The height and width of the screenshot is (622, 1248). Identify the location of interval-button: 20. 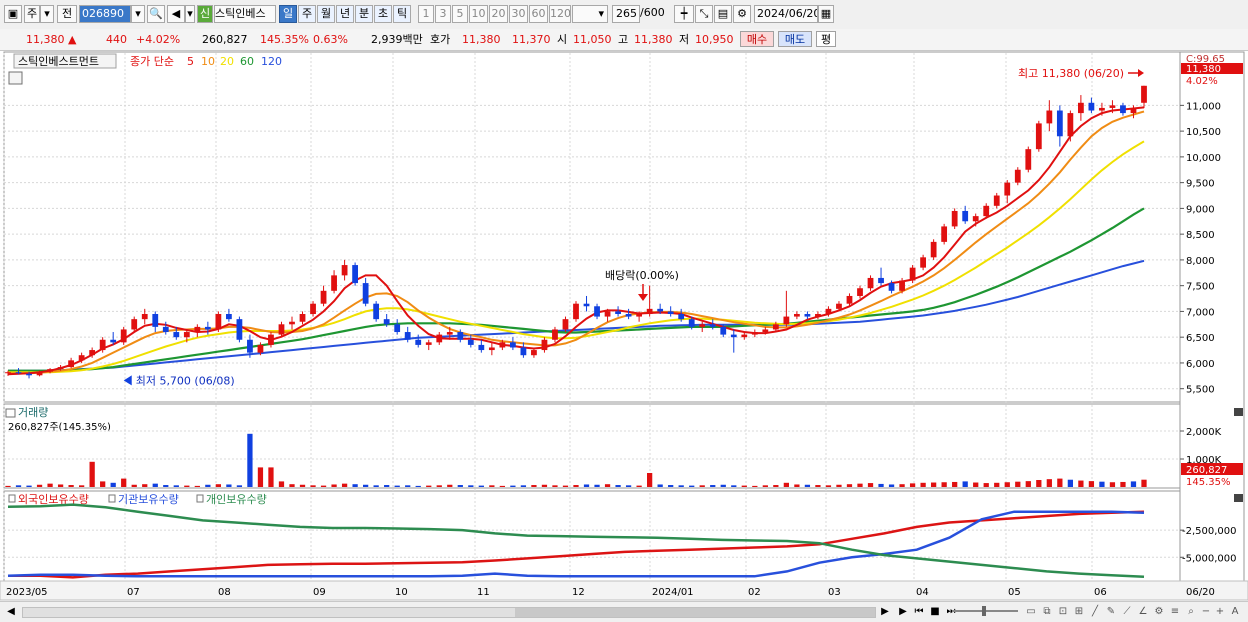
(498, 14).